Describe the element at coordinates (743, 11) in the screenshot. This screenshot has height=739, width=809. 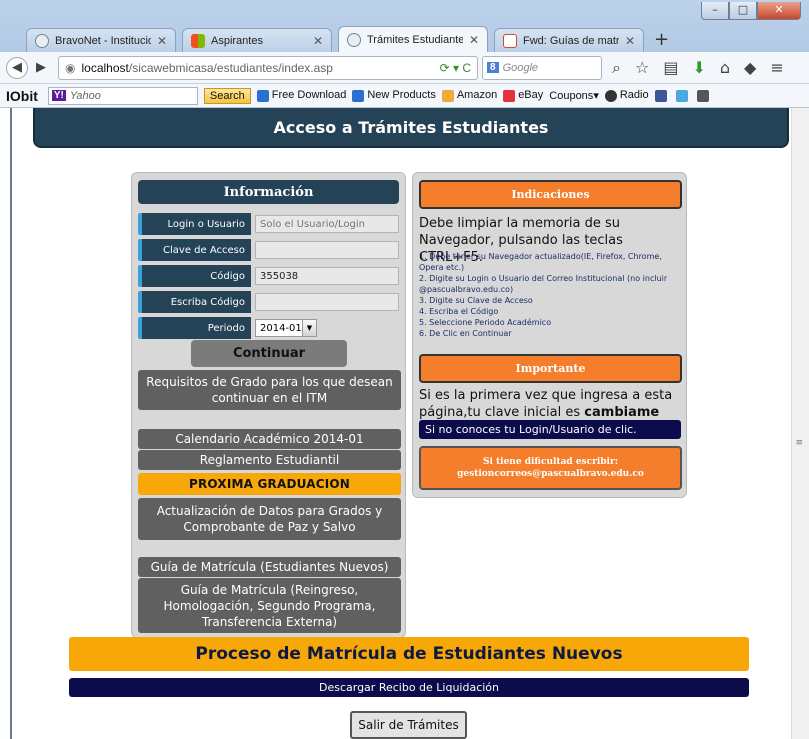
I see `maximize-icon: □` at that location.